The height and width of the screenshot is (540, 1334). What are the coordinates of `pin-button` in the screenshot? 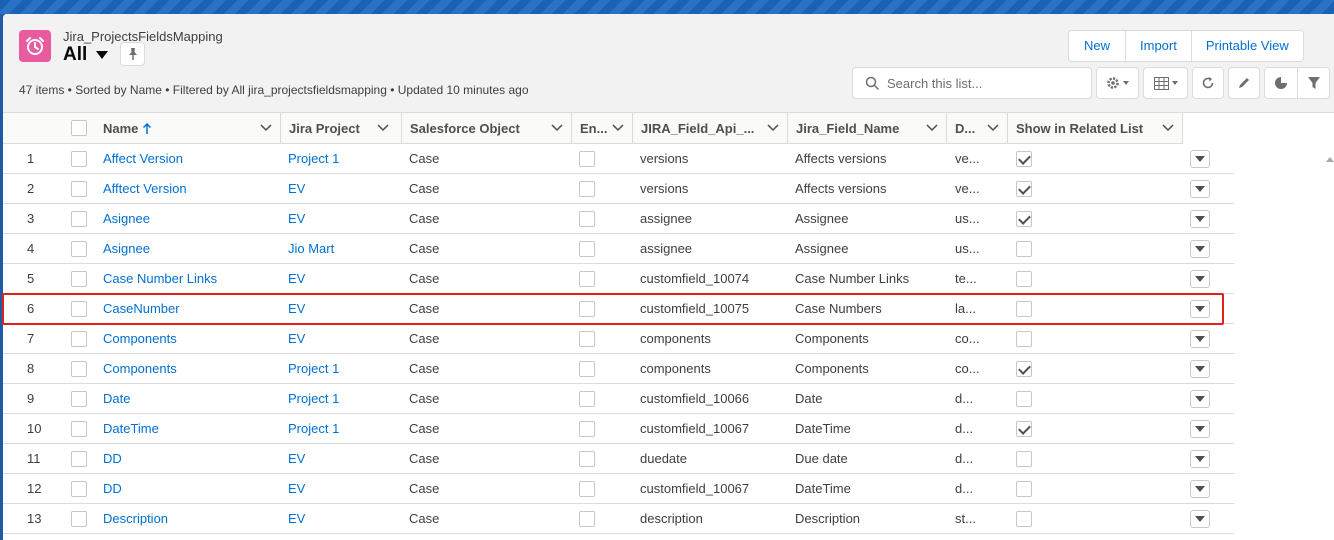 It's located at (132, 54).